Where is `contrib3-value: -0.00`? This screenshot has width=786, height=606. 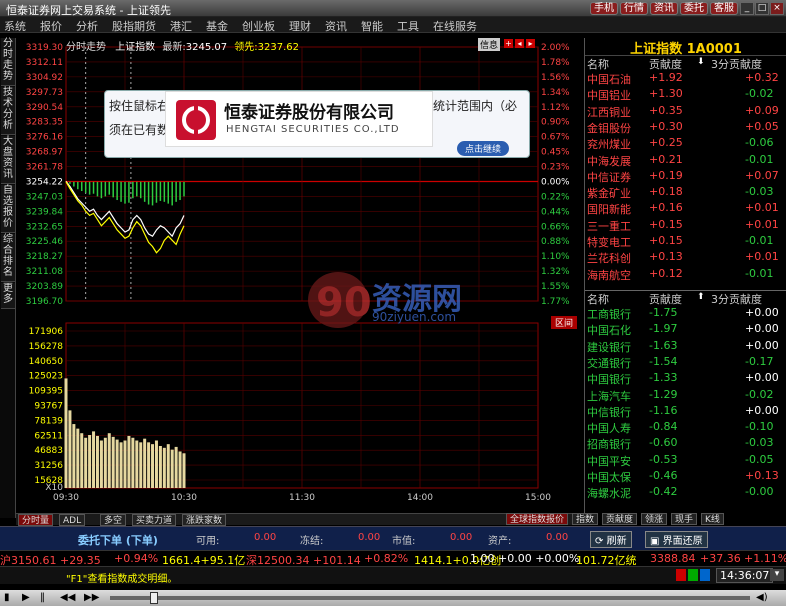 contrib3-value: -0.00 is located at coordinates (759, 492).